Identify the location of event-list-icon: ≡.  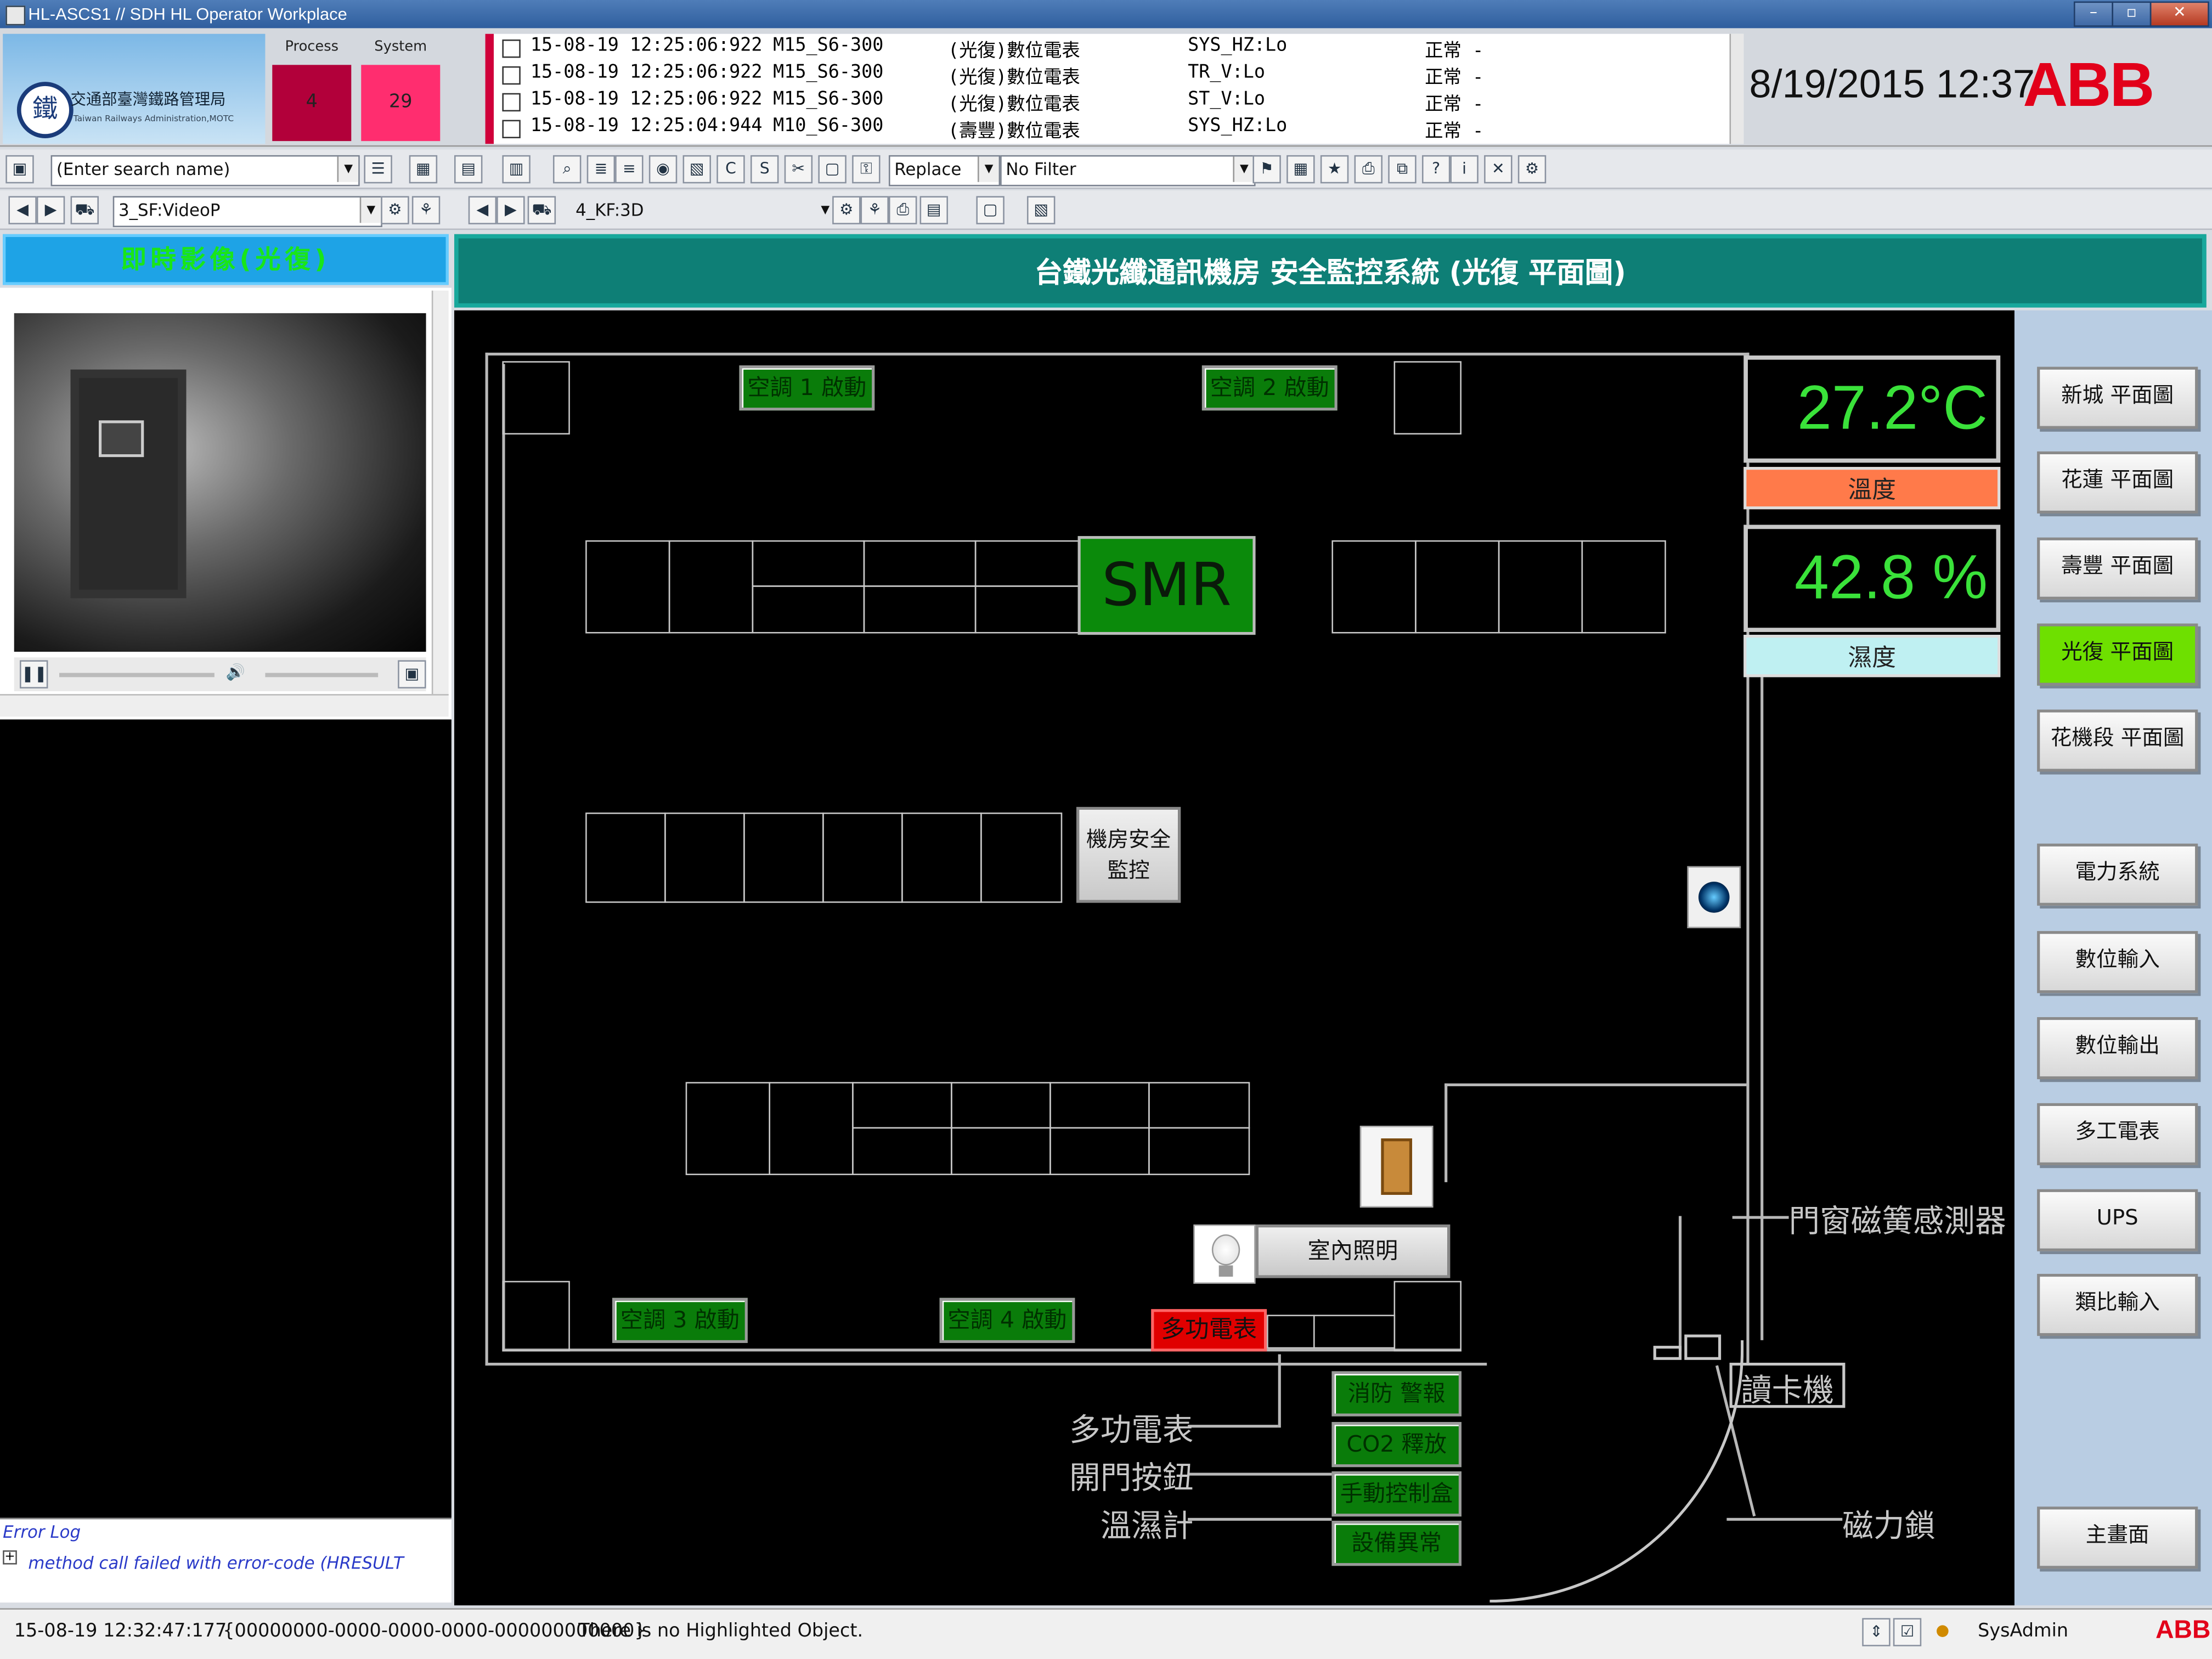
(629, 170).